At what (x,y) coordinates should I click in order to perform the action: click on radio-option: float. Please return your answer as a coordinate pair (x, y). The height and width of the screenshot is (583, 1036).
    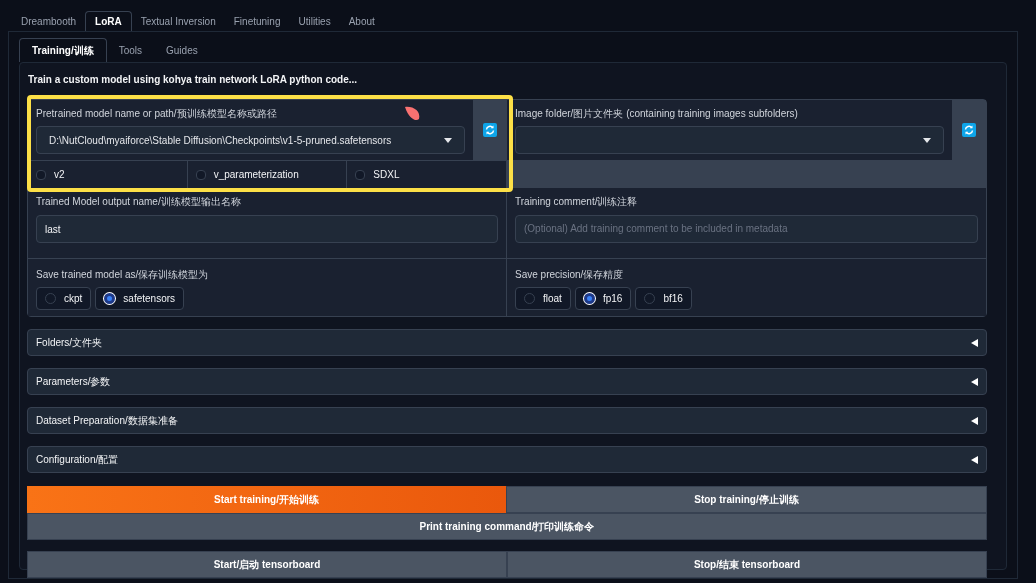
    Looking at the image, I should click on (543, 298).